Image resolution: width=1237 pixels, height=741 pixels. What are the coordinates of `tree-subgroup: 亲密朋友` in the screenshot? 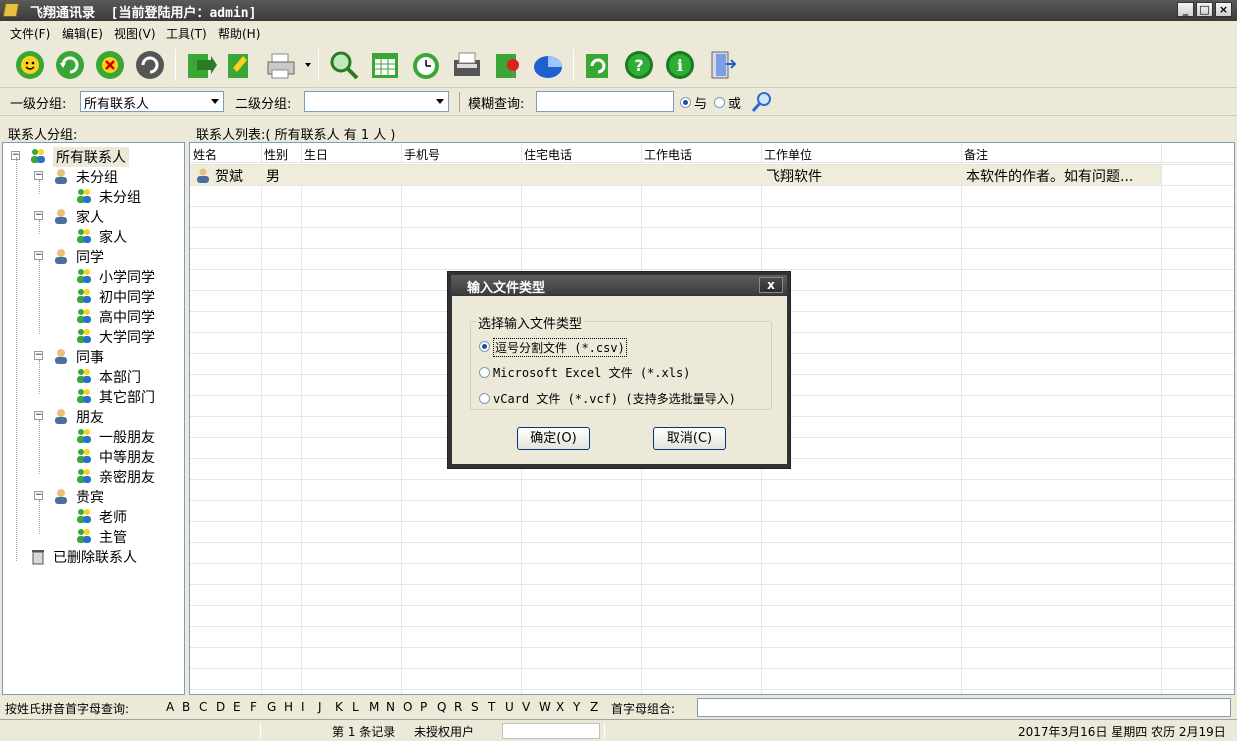 It's located at (93, 476).